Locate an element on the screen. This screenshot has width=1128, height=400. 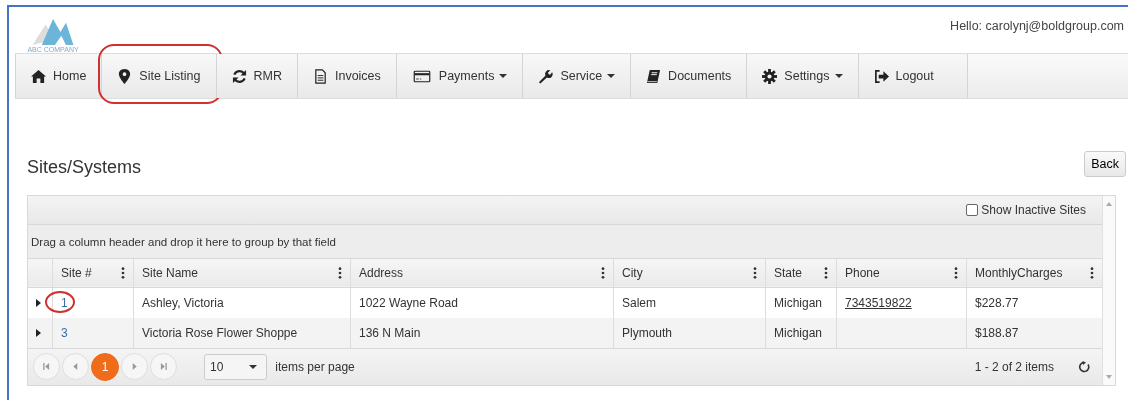
scrollbar is located at coordinates (1108, 290).